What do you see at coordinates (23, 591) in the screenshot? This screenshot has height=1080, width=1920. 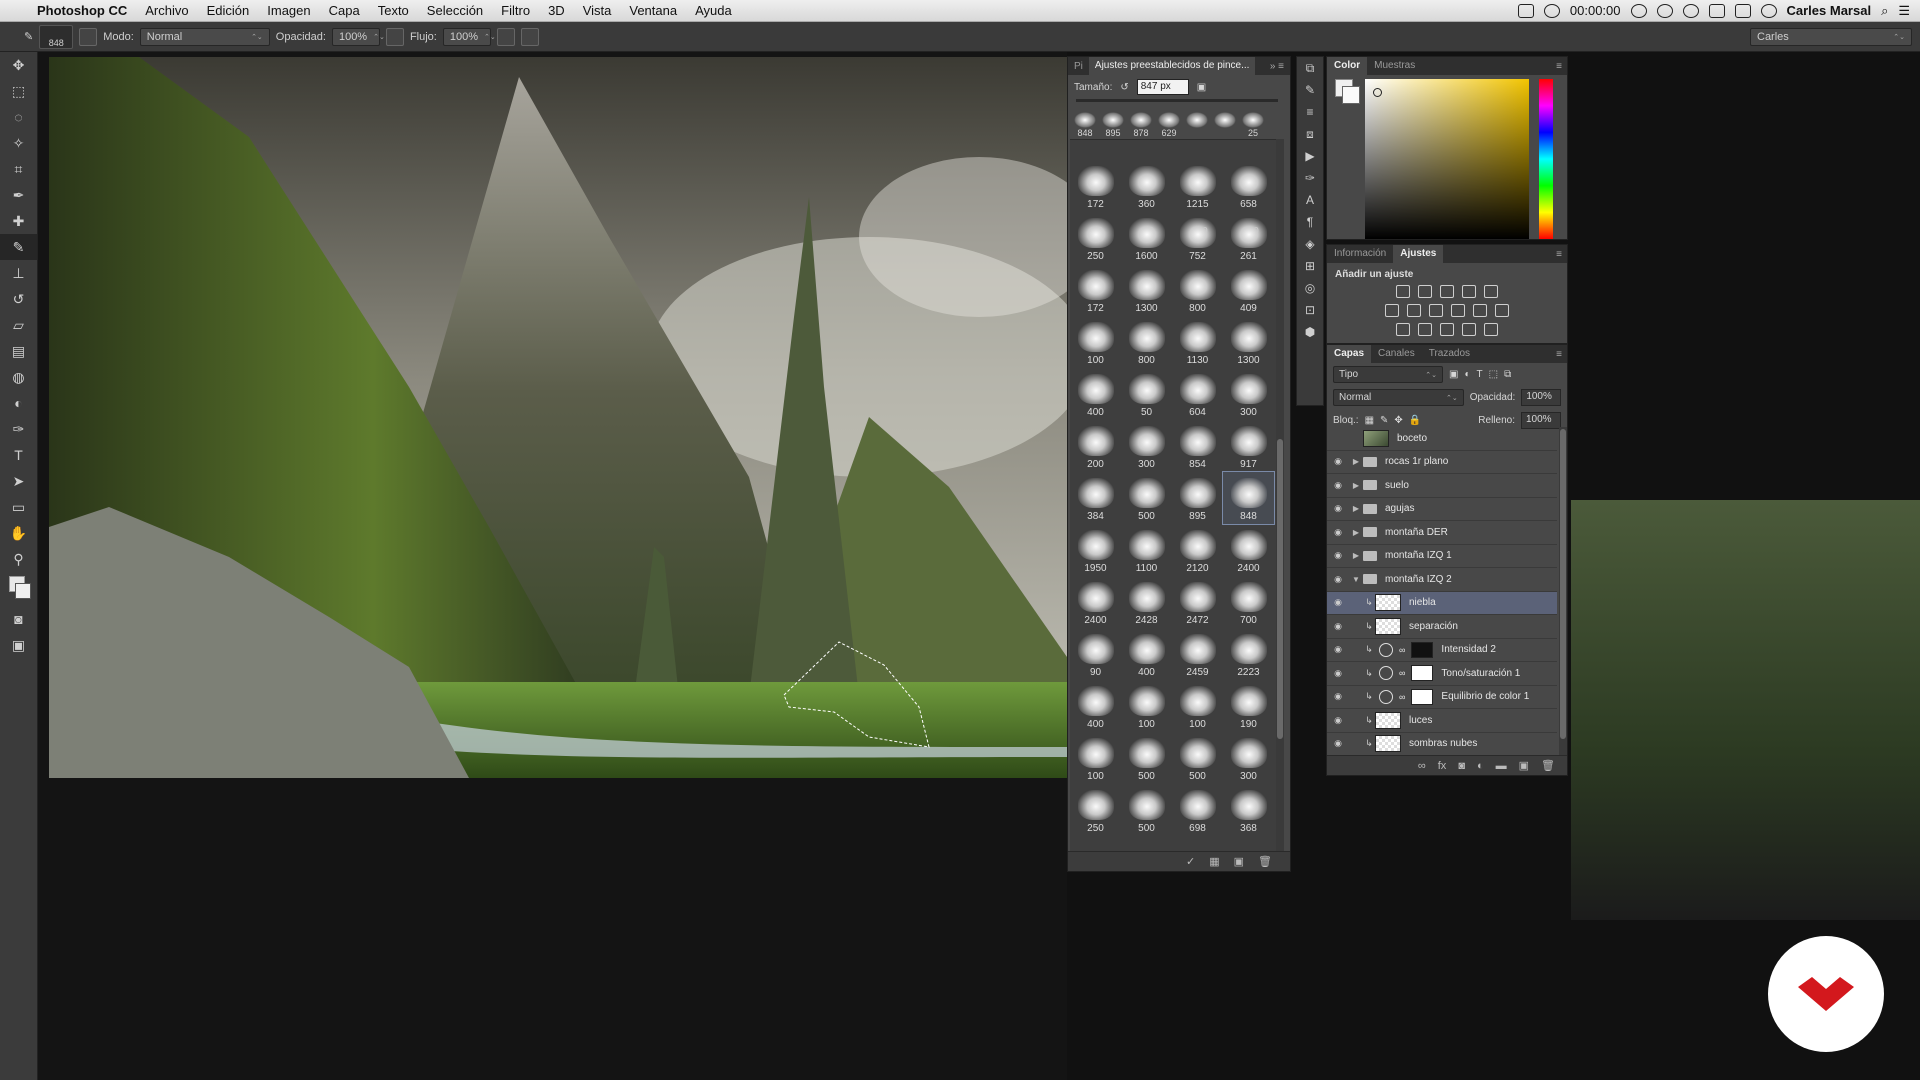 I see `background-color` at bounding box center [23, 591].